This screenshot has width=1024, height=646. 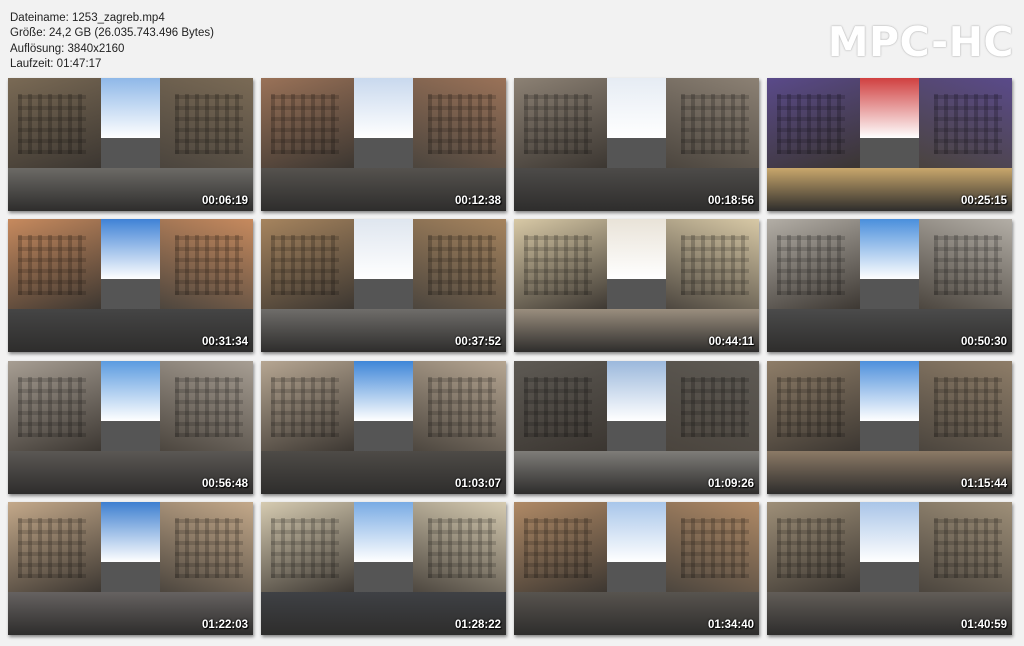 What do you see at coordinates (477, 484) in the screenshot?
I see `thumbnail-timestamp: 01:03:07` at bounding box center [477, 484].